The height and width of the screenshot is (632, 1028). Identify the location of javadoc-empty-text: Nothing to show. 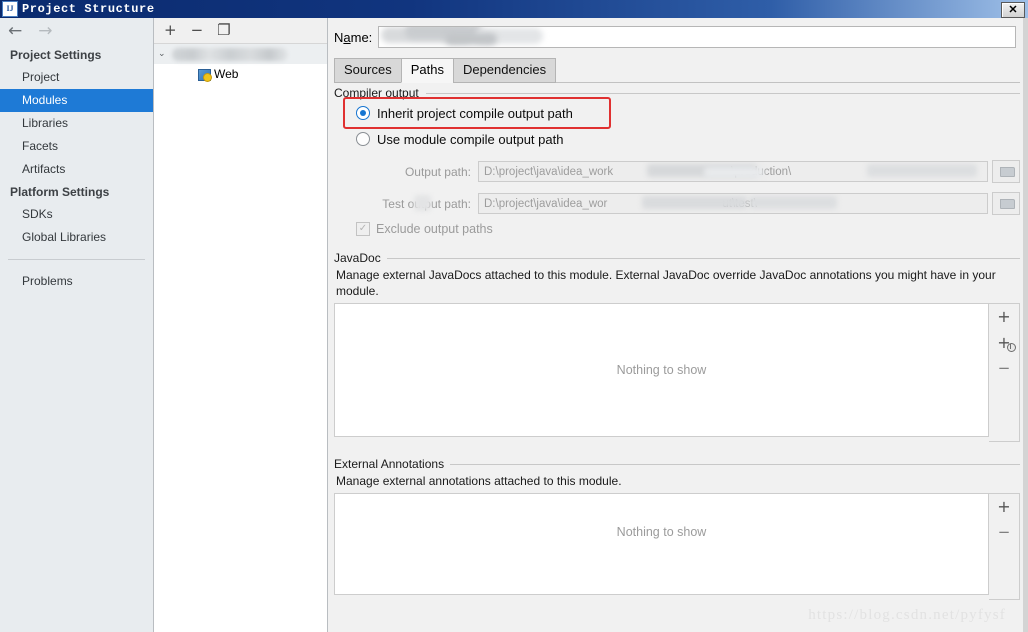
(661, 370).